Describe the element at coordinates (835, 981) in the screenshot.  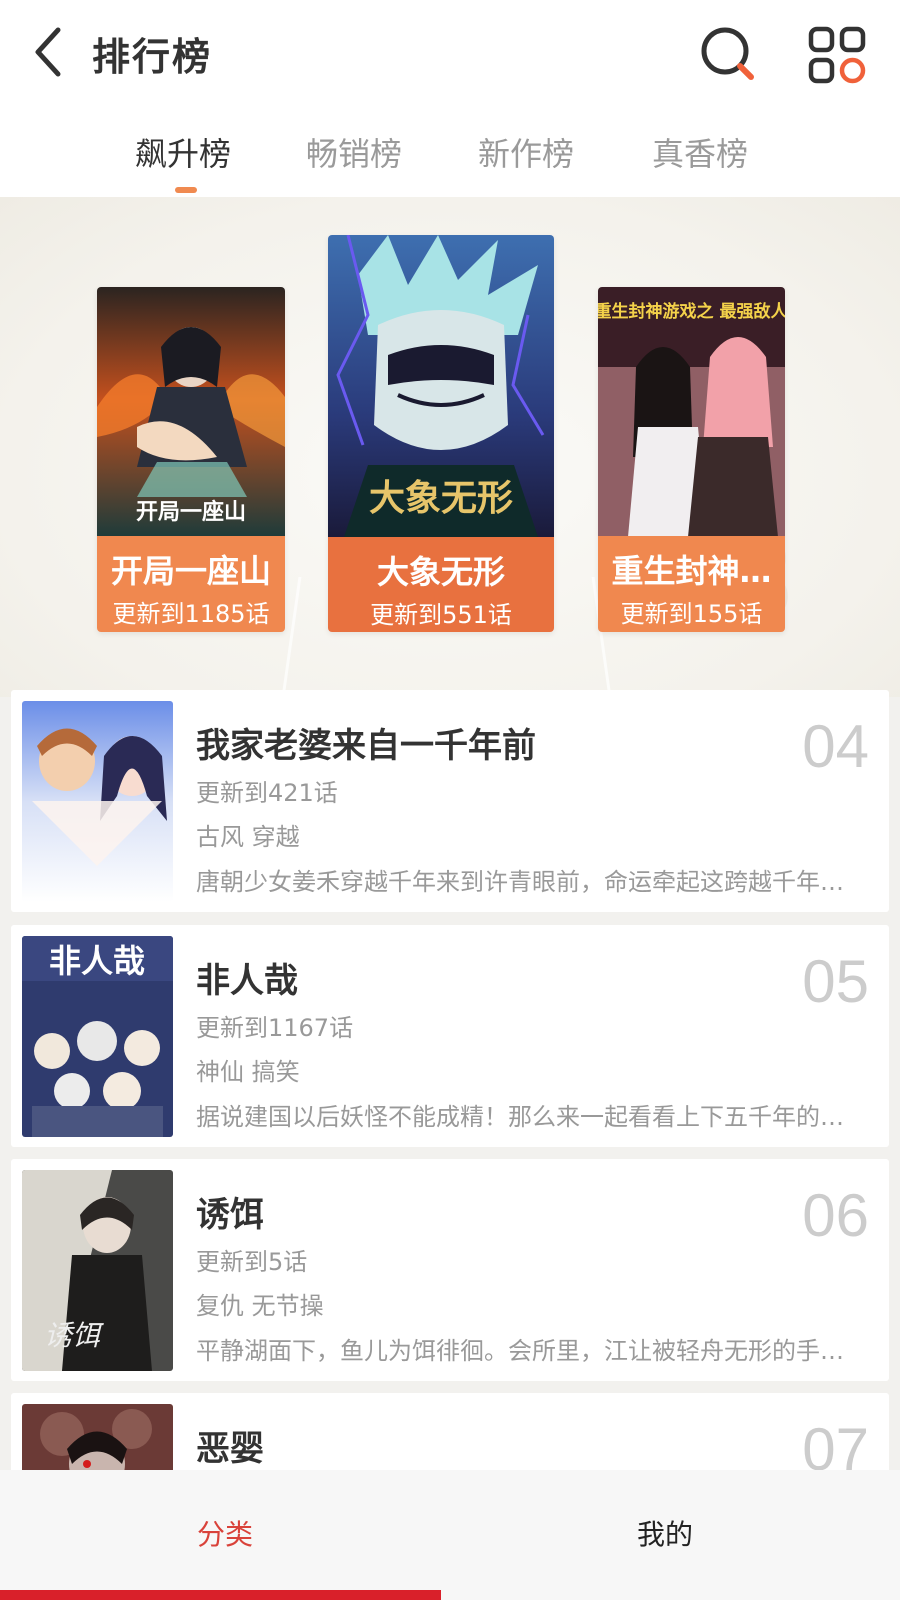
I see `list-item-rank: 05` at that location.